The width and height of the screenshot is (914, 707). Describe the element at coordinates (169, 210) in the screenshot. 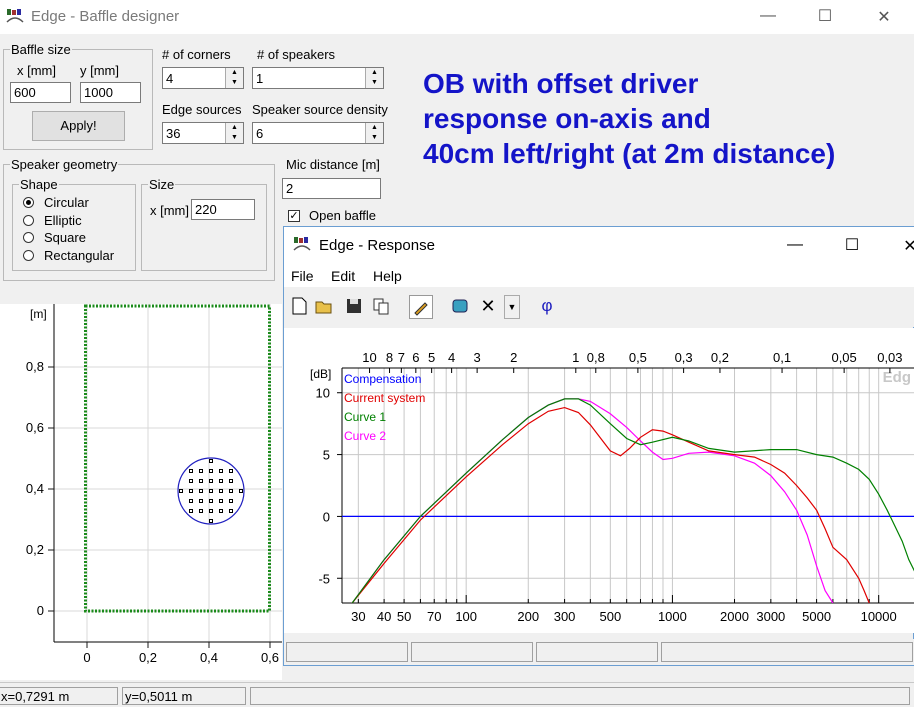

I see `size-x-label: x [mm]` at that location.